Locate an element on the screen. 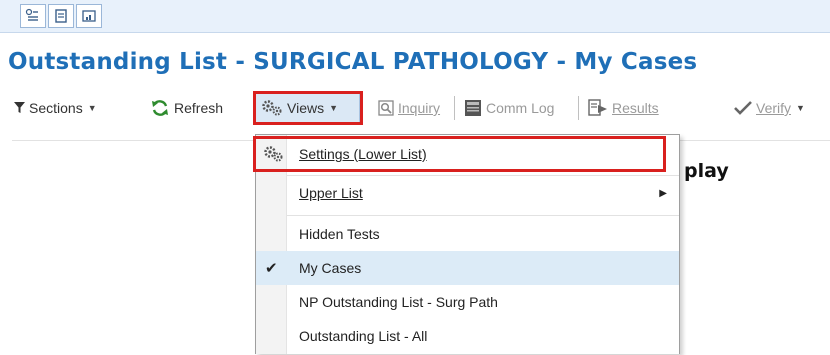  inquiry-label: Inquiry is located at coordinates (419, 108).